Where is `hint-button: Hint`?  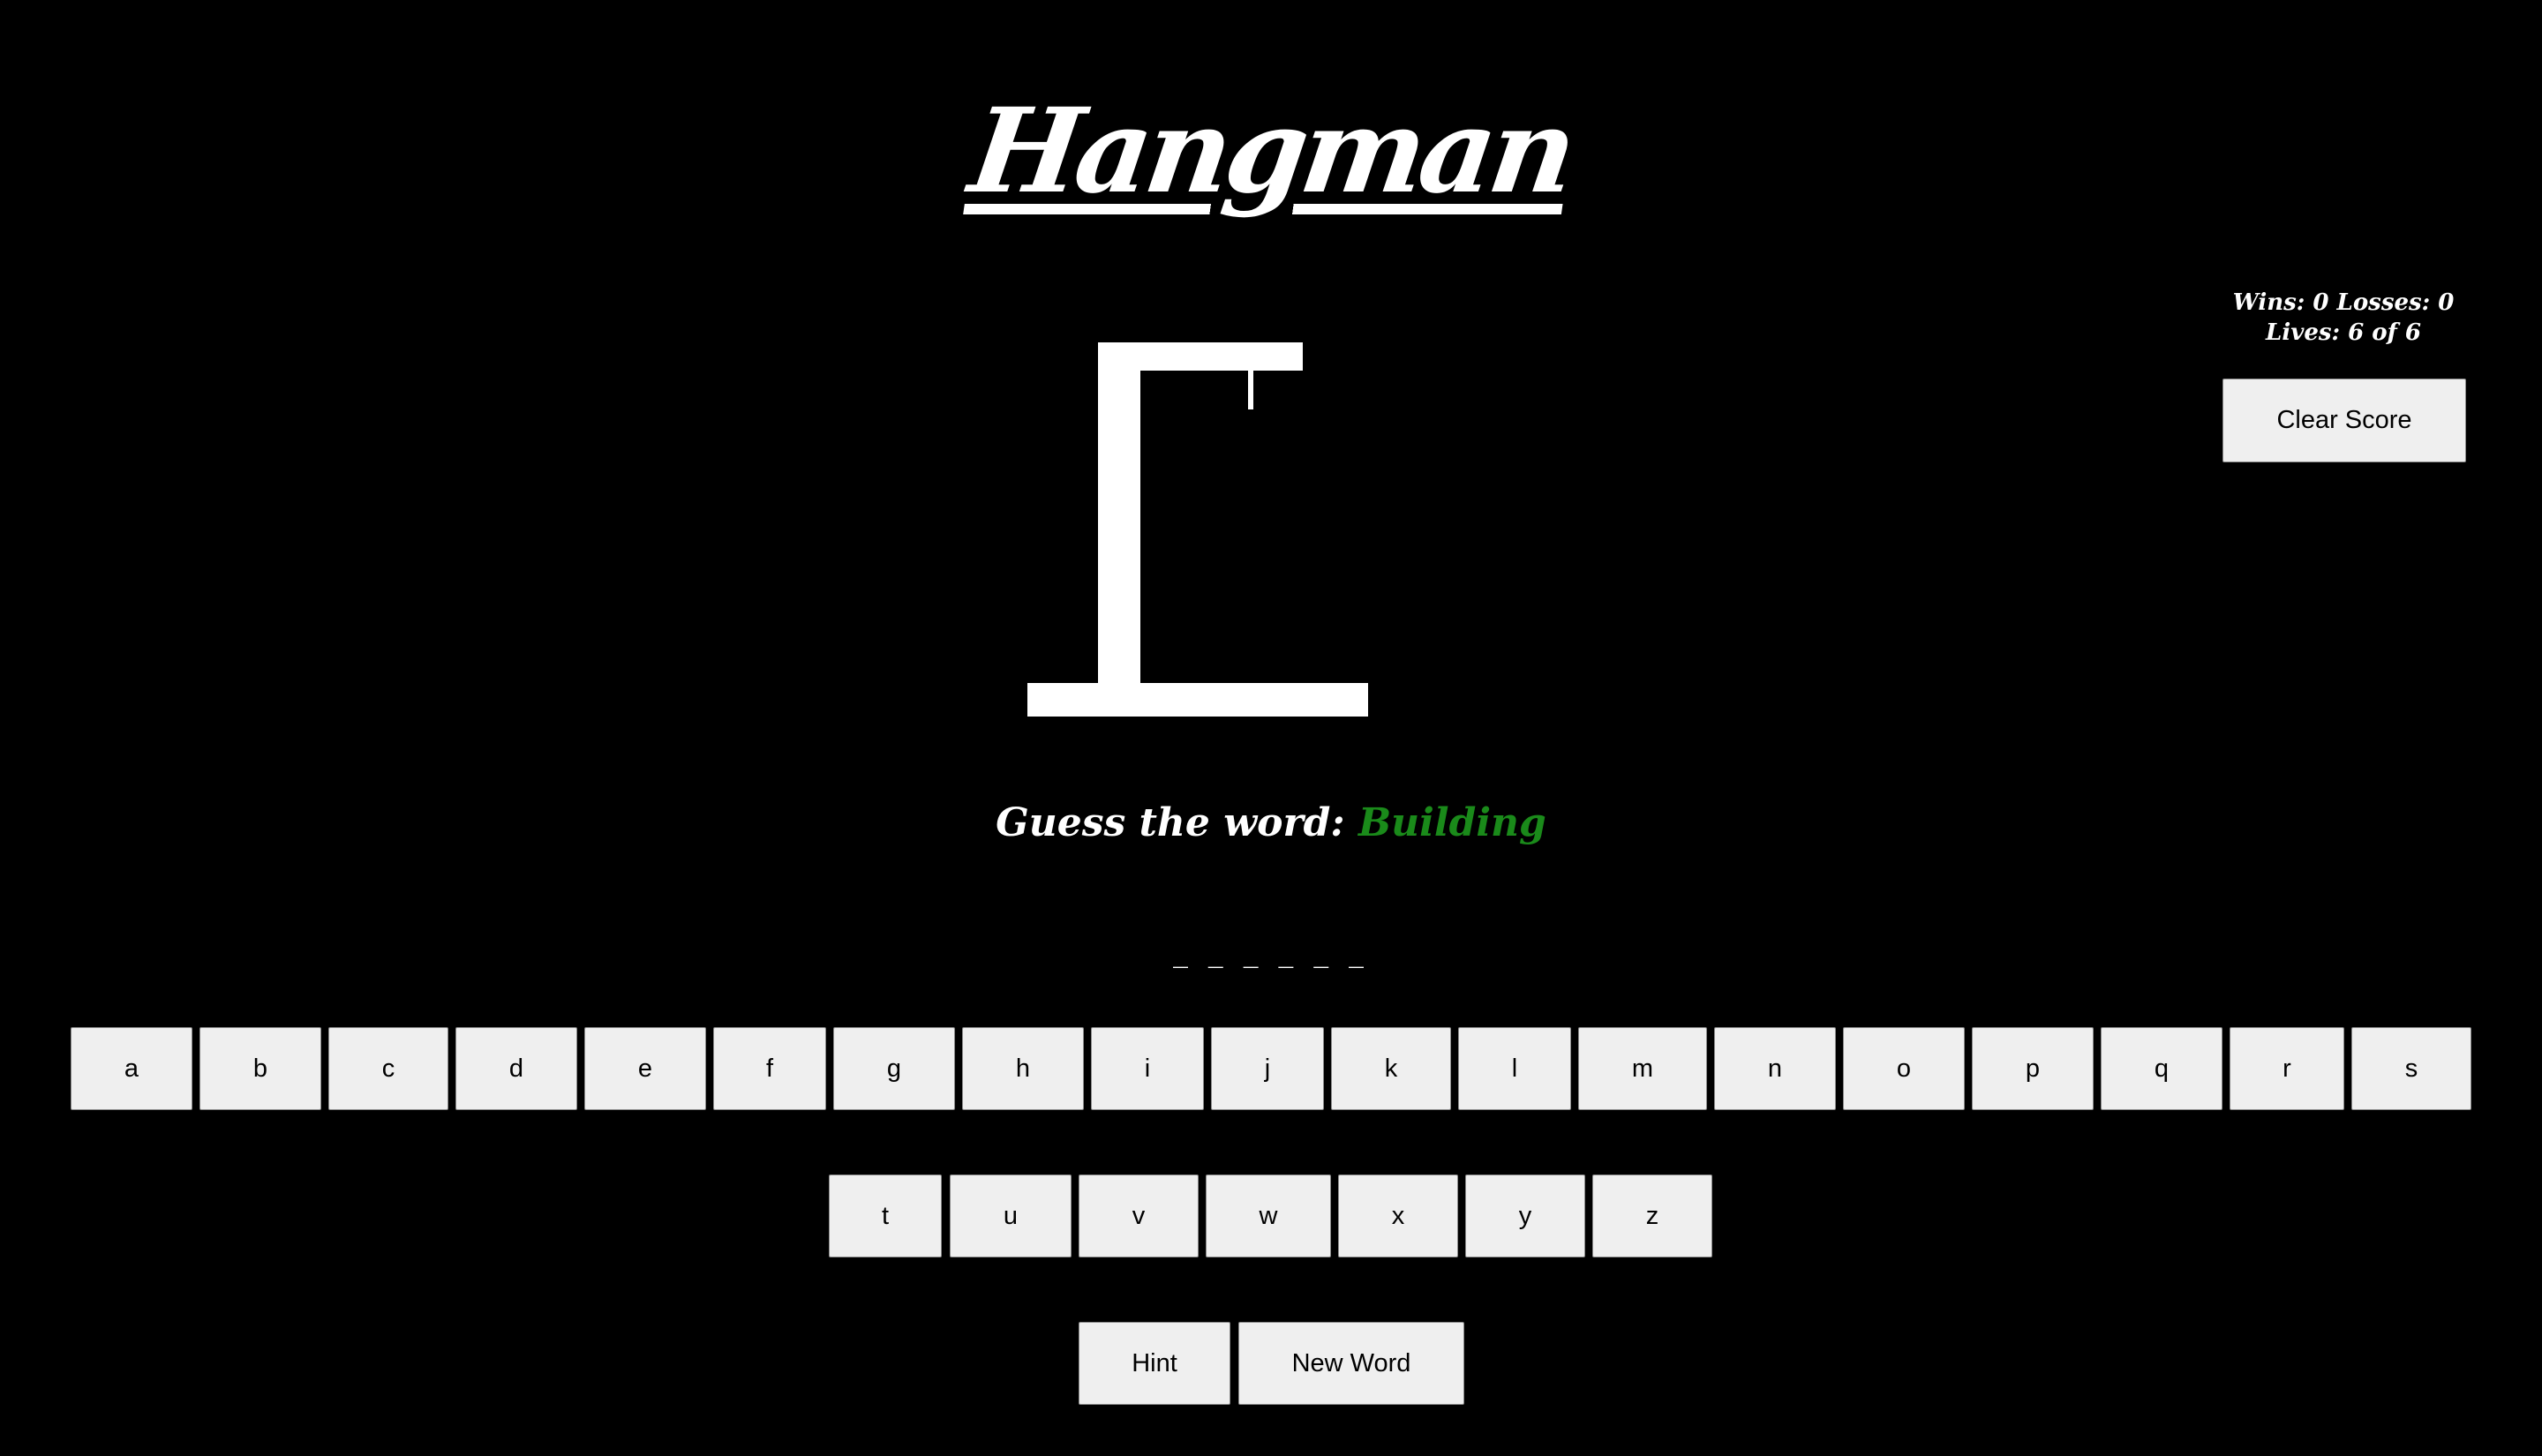 hint-button: Hint is located at coordinates (1154, 1363).